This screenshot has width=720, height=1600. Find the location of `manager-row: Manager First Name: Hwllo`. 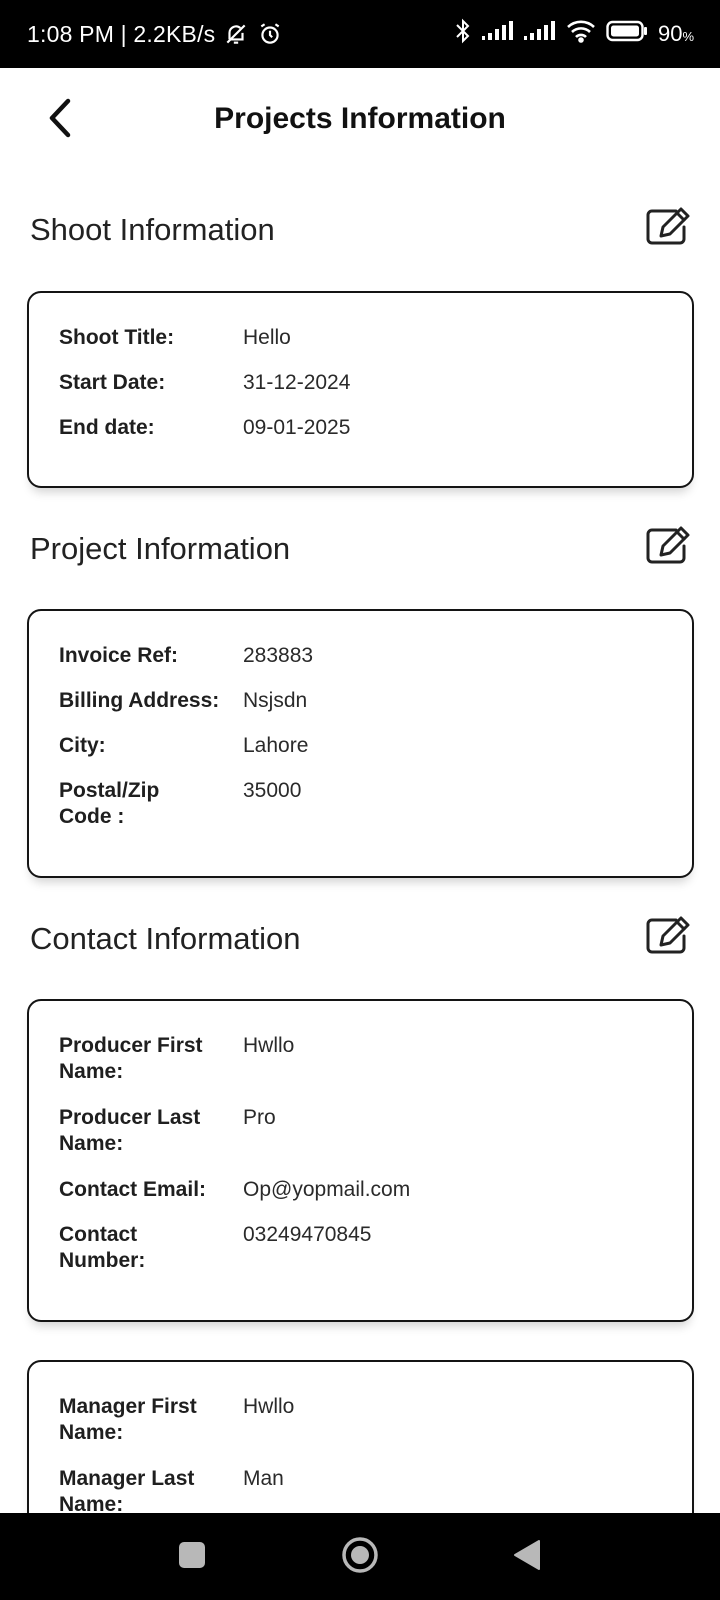

manager-row: Manager First Name: Hwllo is located at coordinates (365, 1420).